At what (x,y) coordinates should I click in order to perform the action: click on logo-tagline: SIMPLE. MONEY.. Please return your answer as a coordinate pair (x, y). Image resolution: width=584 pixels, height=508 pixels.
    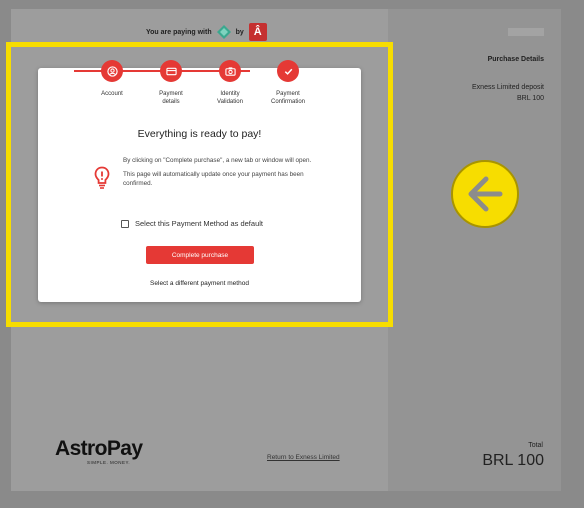
    Looking at the image, I should click on (109, 462).